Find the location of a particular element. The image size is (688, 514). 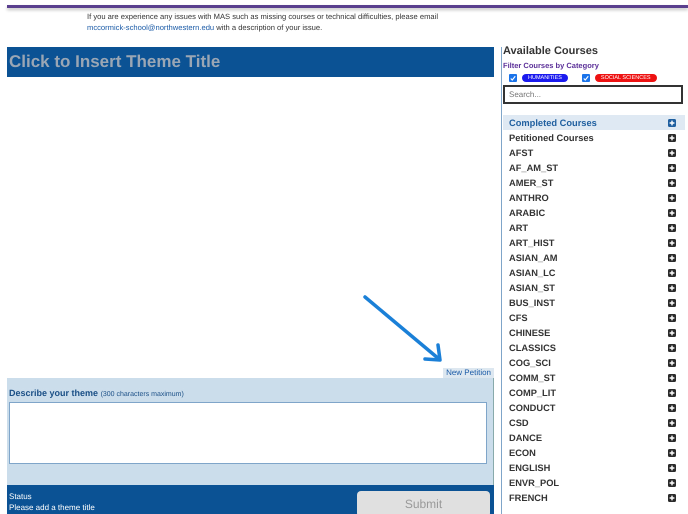

course-category-item: ART_HIST is located at coordinates (594, 242).